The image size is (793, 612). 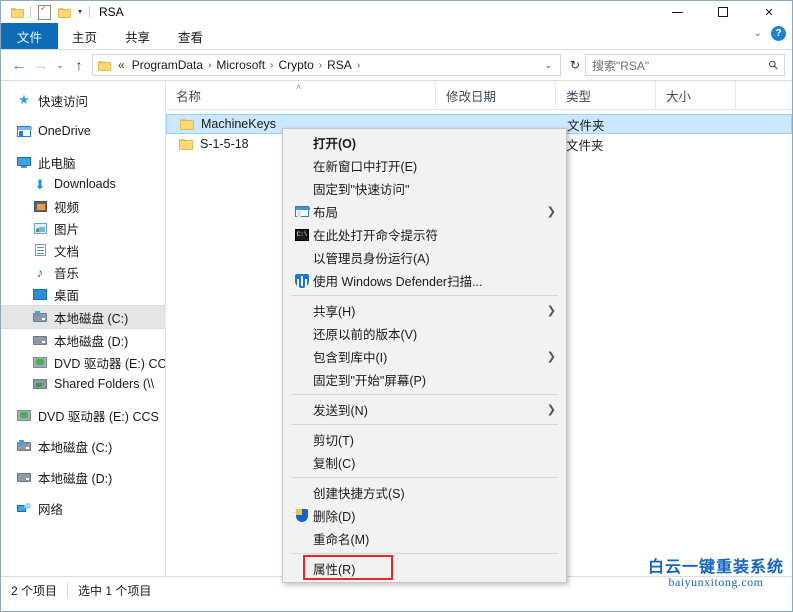 I want to click on sidebar-item-label: DVD 驱动器 (E:) CC, so click(x=109, y=363).